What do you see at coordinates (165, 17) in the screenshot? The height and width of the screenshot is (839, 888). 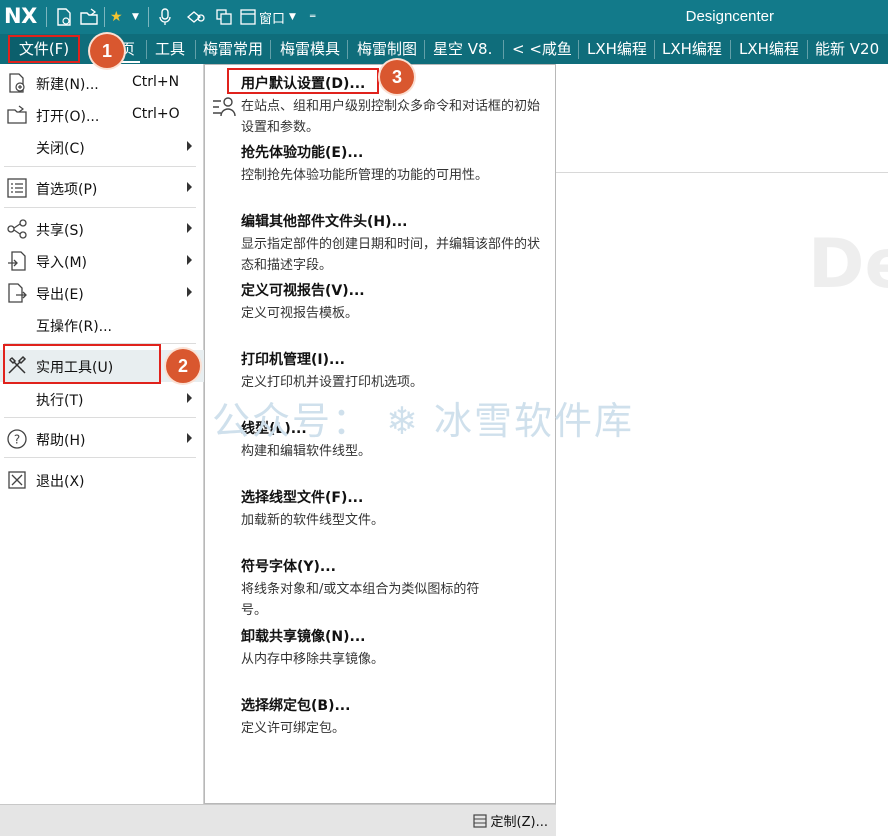 I see `microphone-icon` at bounding box center [165, 17].